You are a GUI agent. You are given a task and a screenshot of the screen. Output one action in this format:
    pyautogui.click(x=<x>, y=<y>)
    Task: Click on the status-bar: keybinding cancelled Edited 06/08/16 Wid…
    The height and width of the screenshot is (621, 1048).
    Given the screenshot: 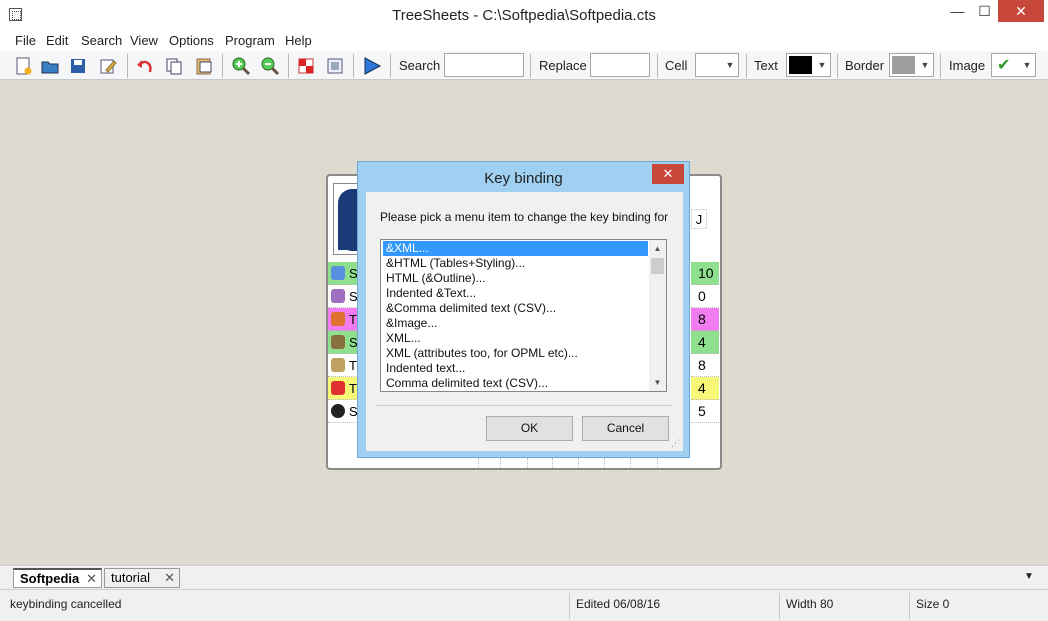 What is the action you would take?
    pyautogui.click(x=524, y=605)
    